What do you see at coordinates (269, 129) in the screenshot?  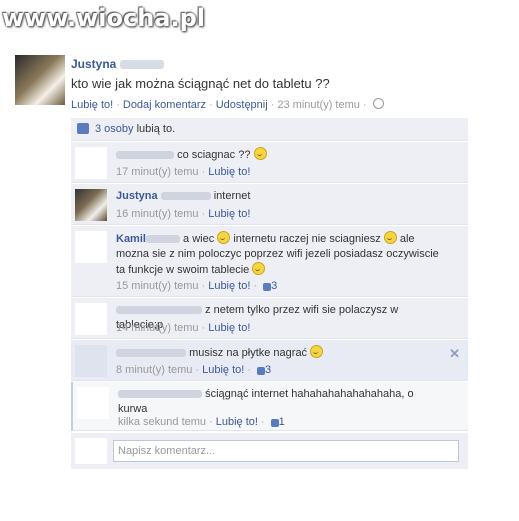 I see `likes-bar: 3 osoby lubią to.` at bounding box center [269, 129].